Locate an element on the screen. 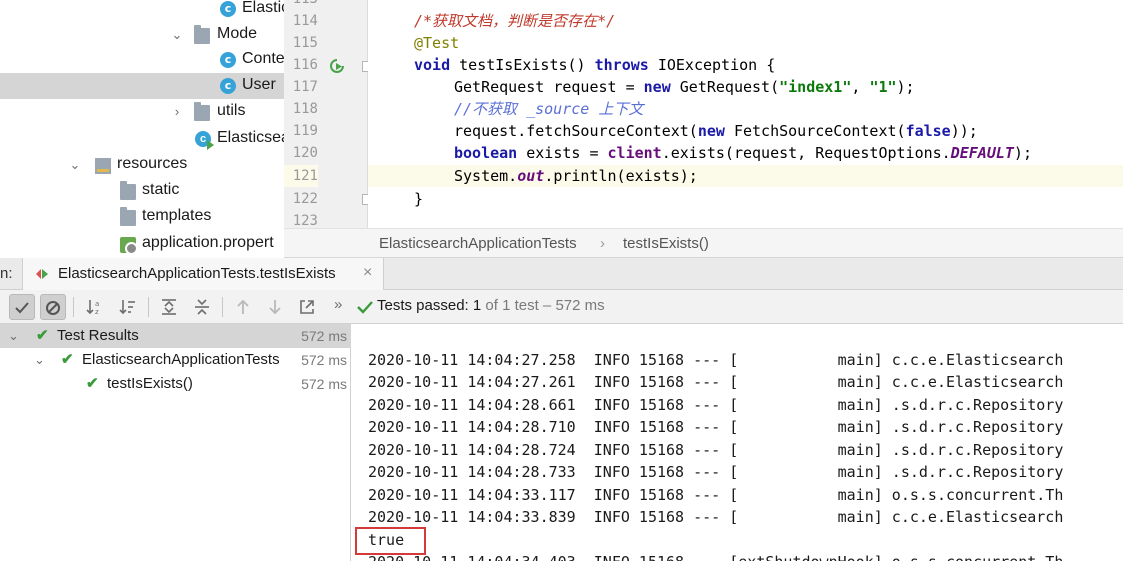 This screenshot has height=561, width=1123. tree-item-templates: templates is located at coordinates (142, 217).